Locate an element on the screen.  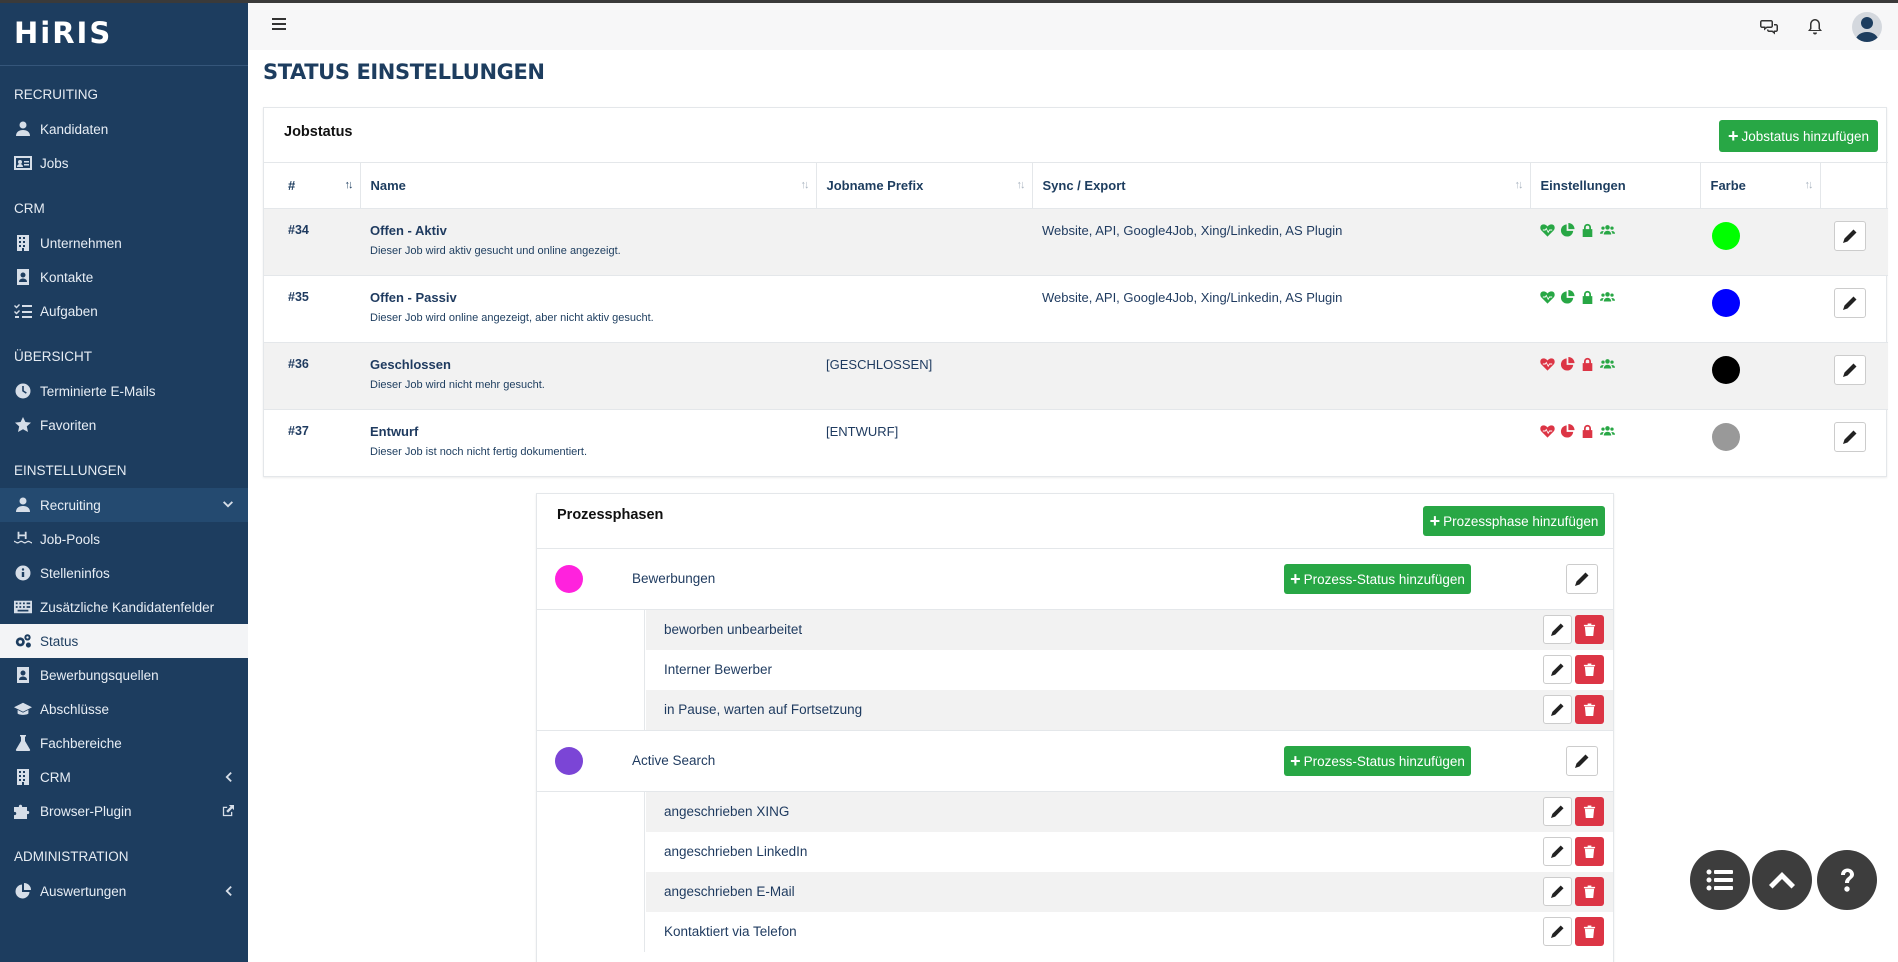
chat-icon is located at coordinates (1769, 27).